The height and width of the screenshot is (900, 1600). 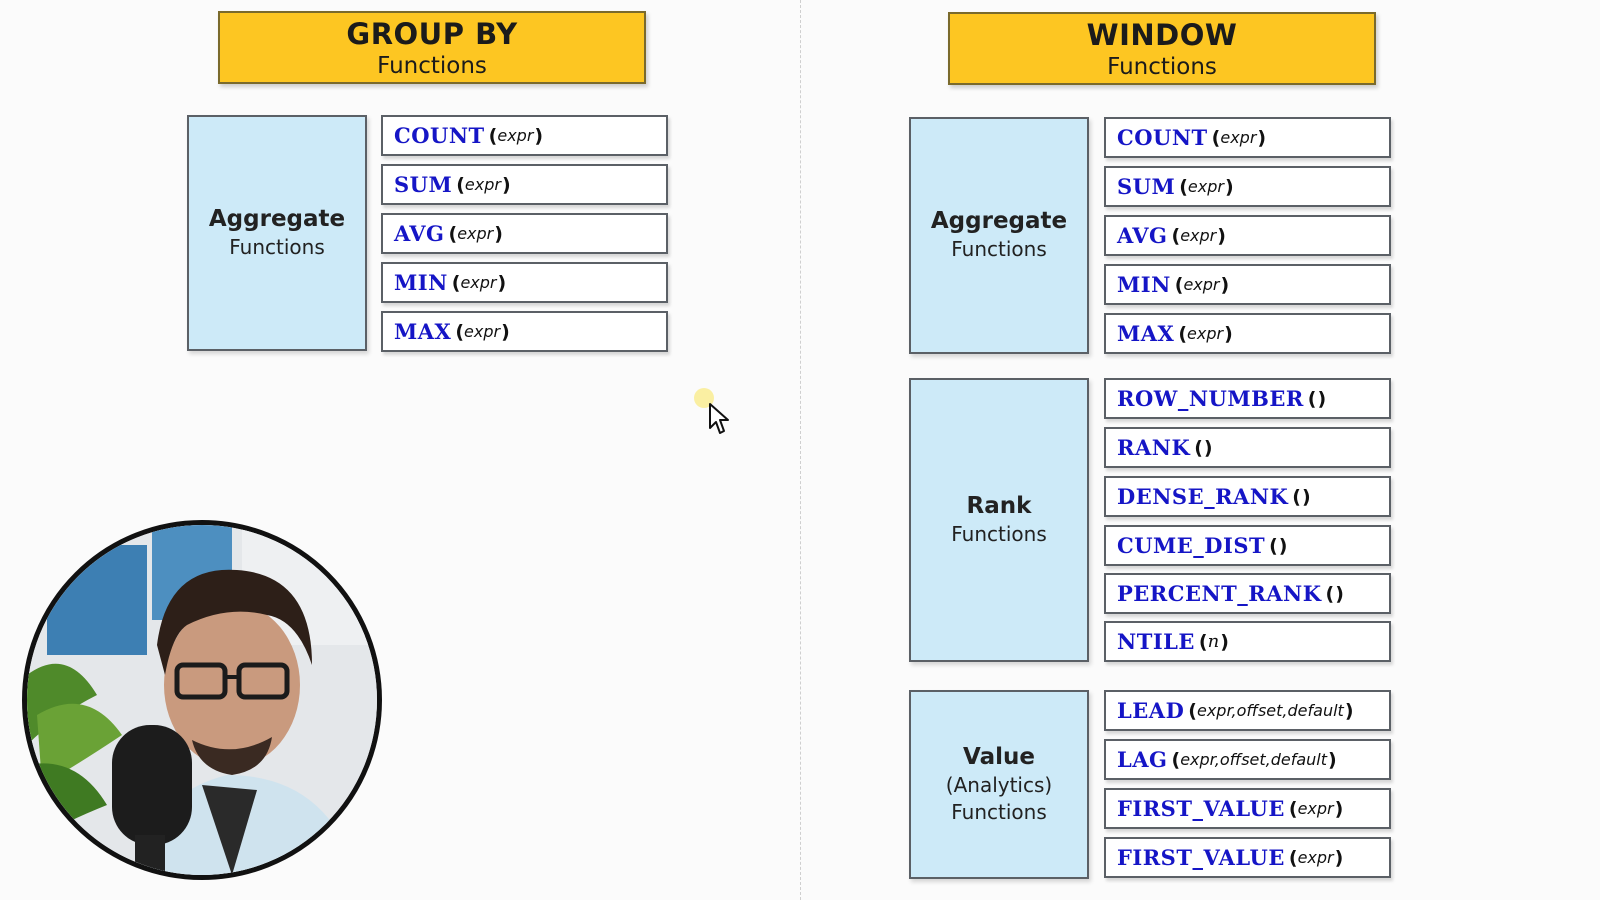 I want to click on group-by-title: GROUP BY, so click(x=432, y=34).